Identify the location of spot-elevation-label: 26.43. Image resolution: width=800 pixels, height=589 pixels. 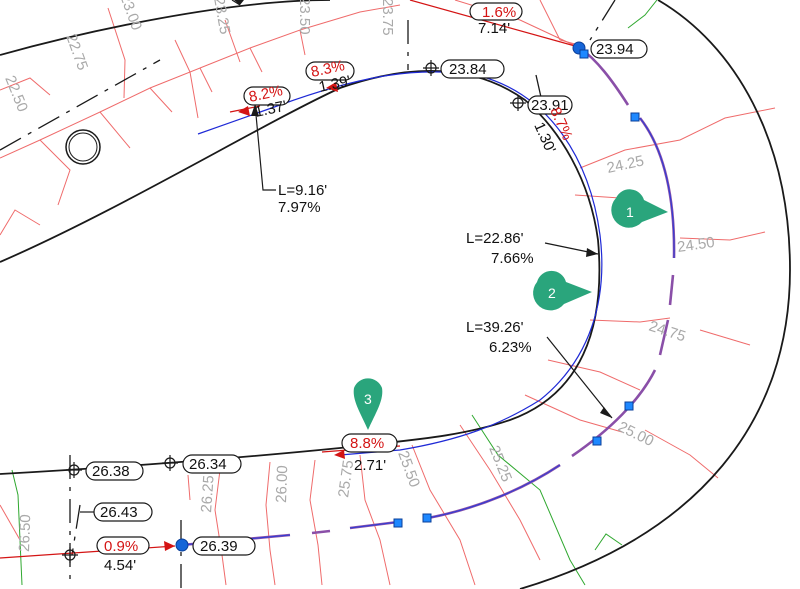
(119, 512).